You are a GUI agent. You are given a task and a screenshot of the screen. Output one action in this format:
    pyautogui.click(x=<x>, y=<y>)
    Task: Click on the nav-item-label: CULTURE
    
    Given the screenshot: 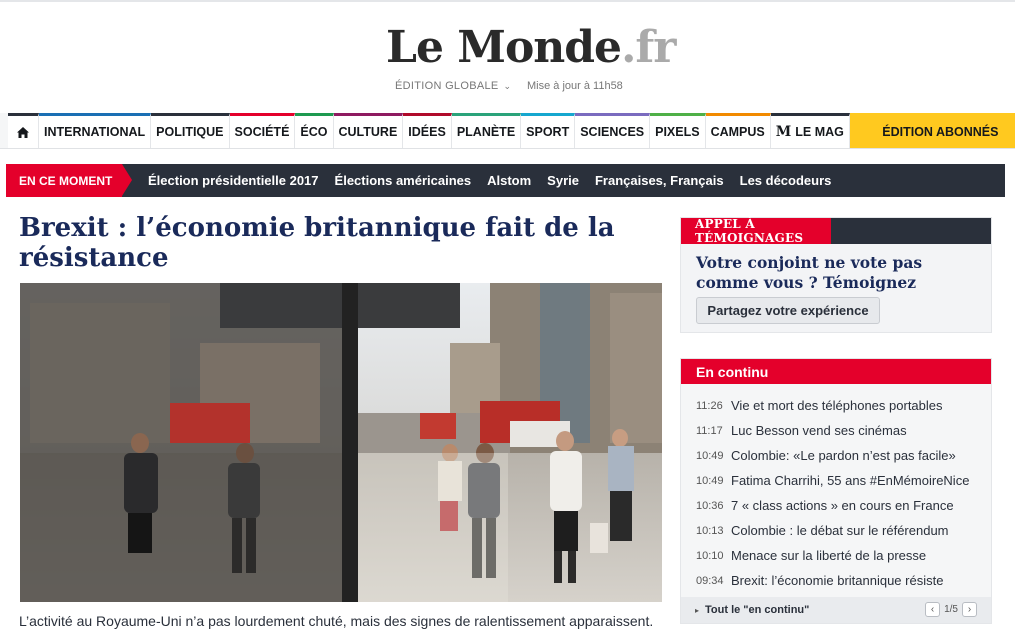 What is the action you would take?
    pyautogui.click(x=368, y=132)
    